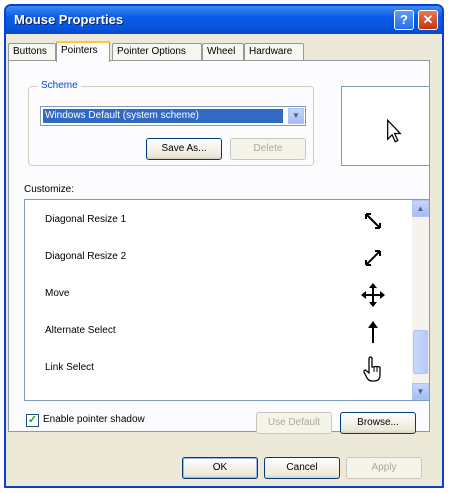  What do you see at coordinates (49, 189) in the screenshot?
I see `customize-label: Customize:` at bounding box center [49, 189].